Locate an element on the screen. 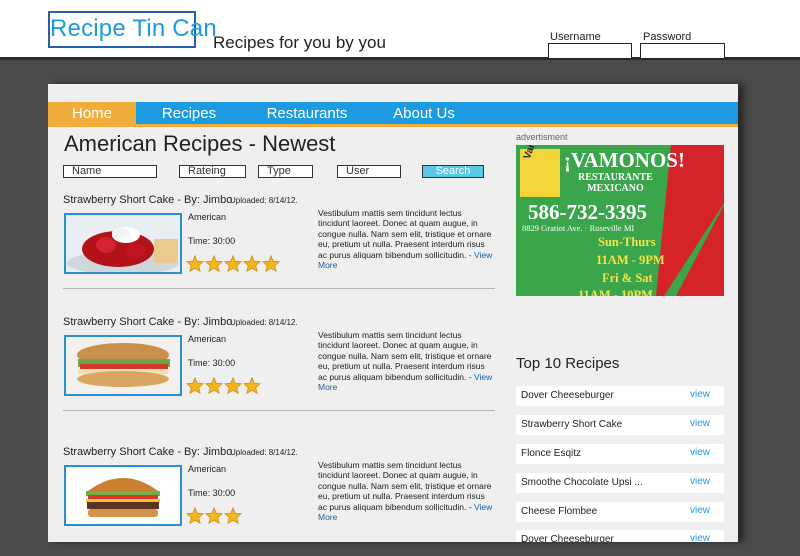  filter-type: Type is located at coordinates (285, 171).